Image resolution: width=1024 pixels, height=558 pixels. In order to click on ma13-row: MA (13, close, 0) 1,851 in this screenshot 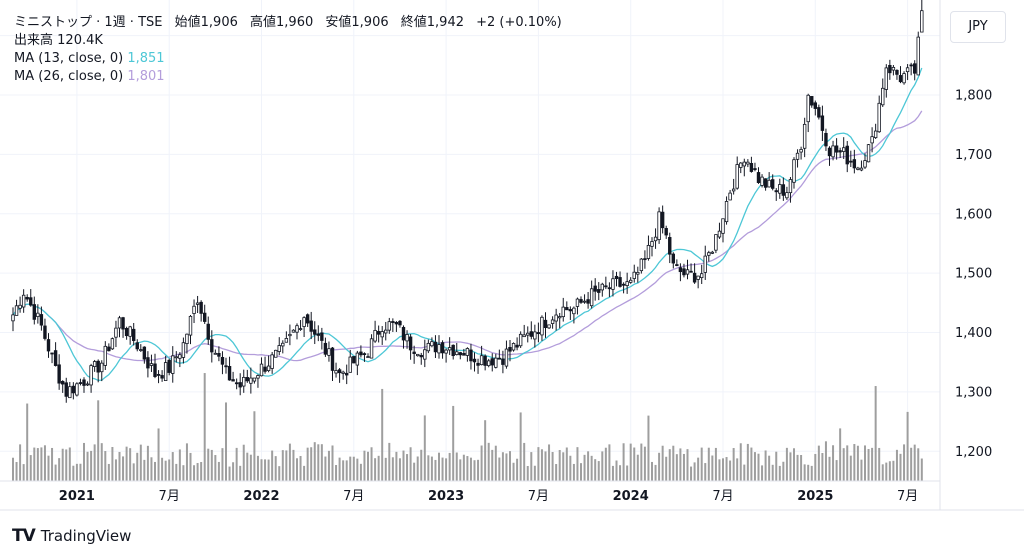, I will do `click(288, 59)`.